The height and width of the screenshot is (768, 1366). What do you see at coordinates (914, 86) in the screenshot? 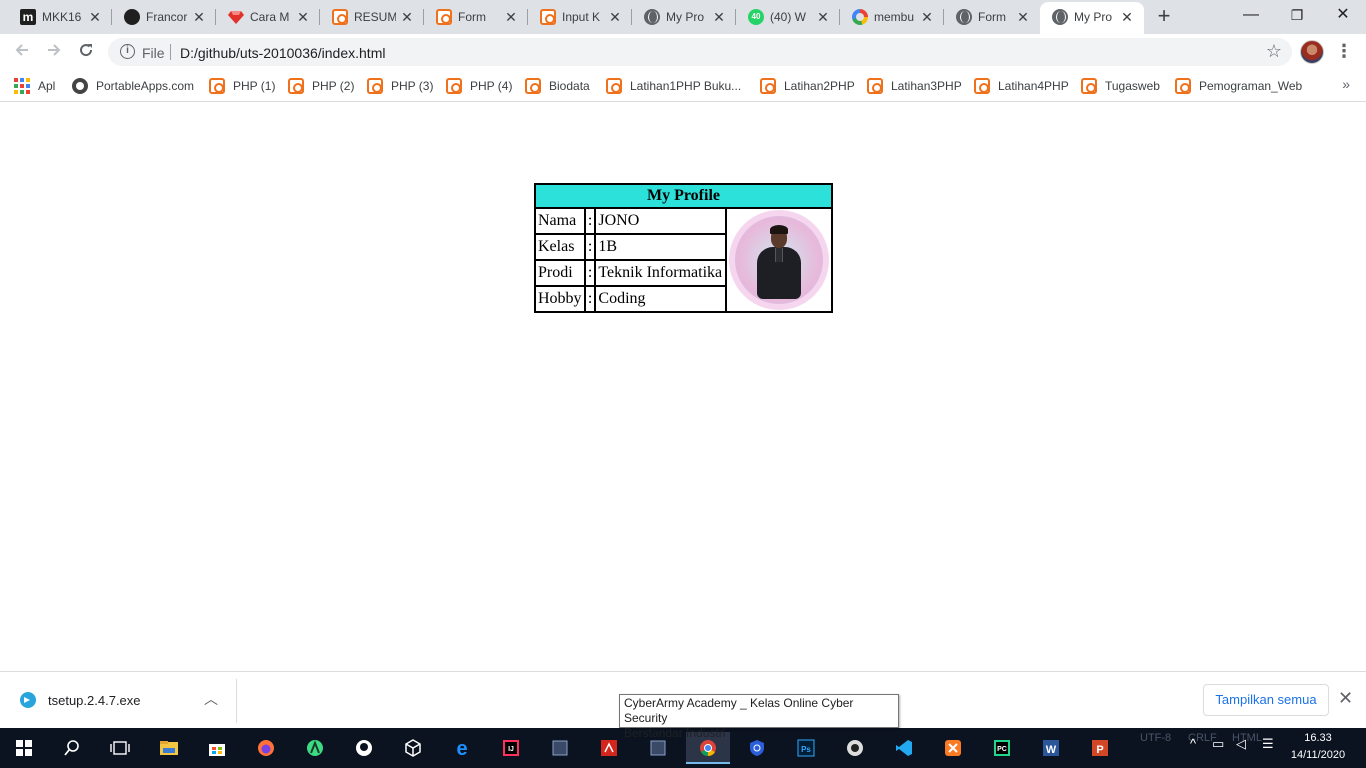
I see `bookmark-latihan3php: Latihan3PHP` at bounding box center [914, 86].